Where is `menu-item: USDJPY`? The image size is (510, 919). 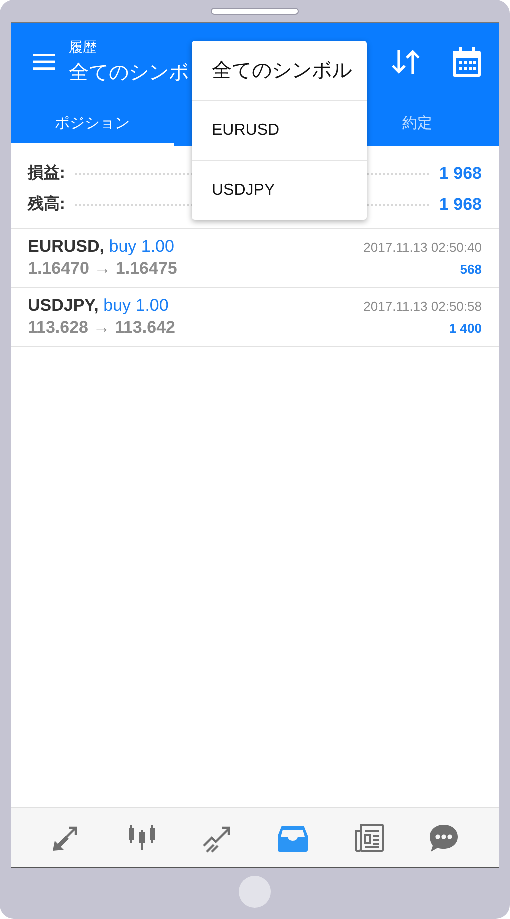
menu-item: USDJPY is located at coordinates (279, 190).